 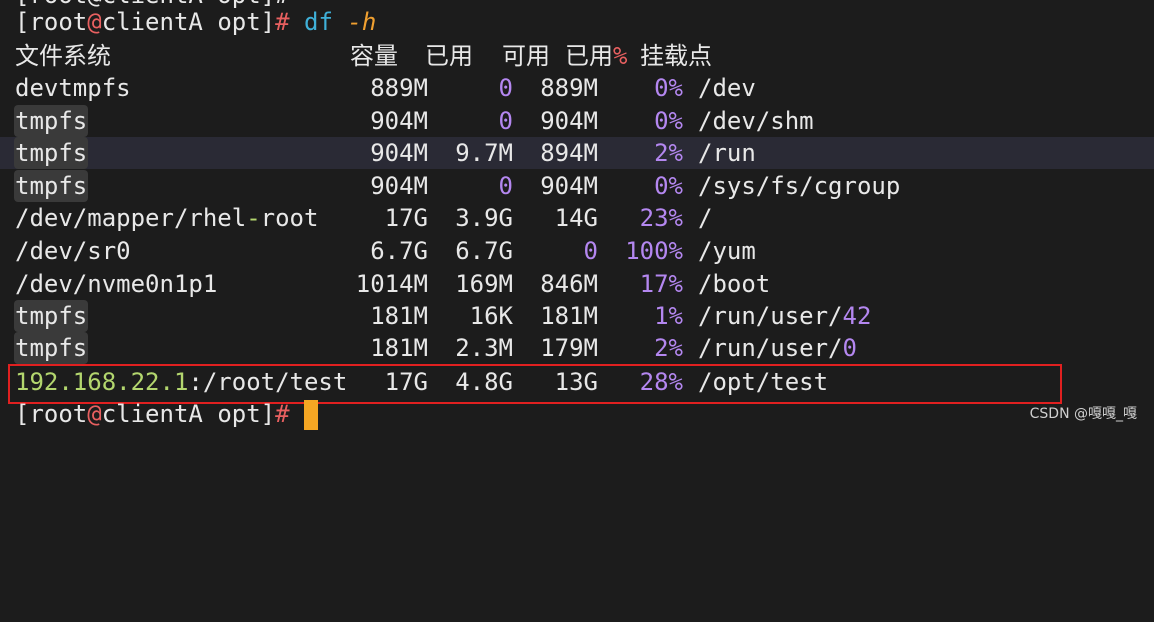 I want to click on table-header: 文件系统 容量 已用 可用 已用% 挂载点, so click(x=577, y=56).